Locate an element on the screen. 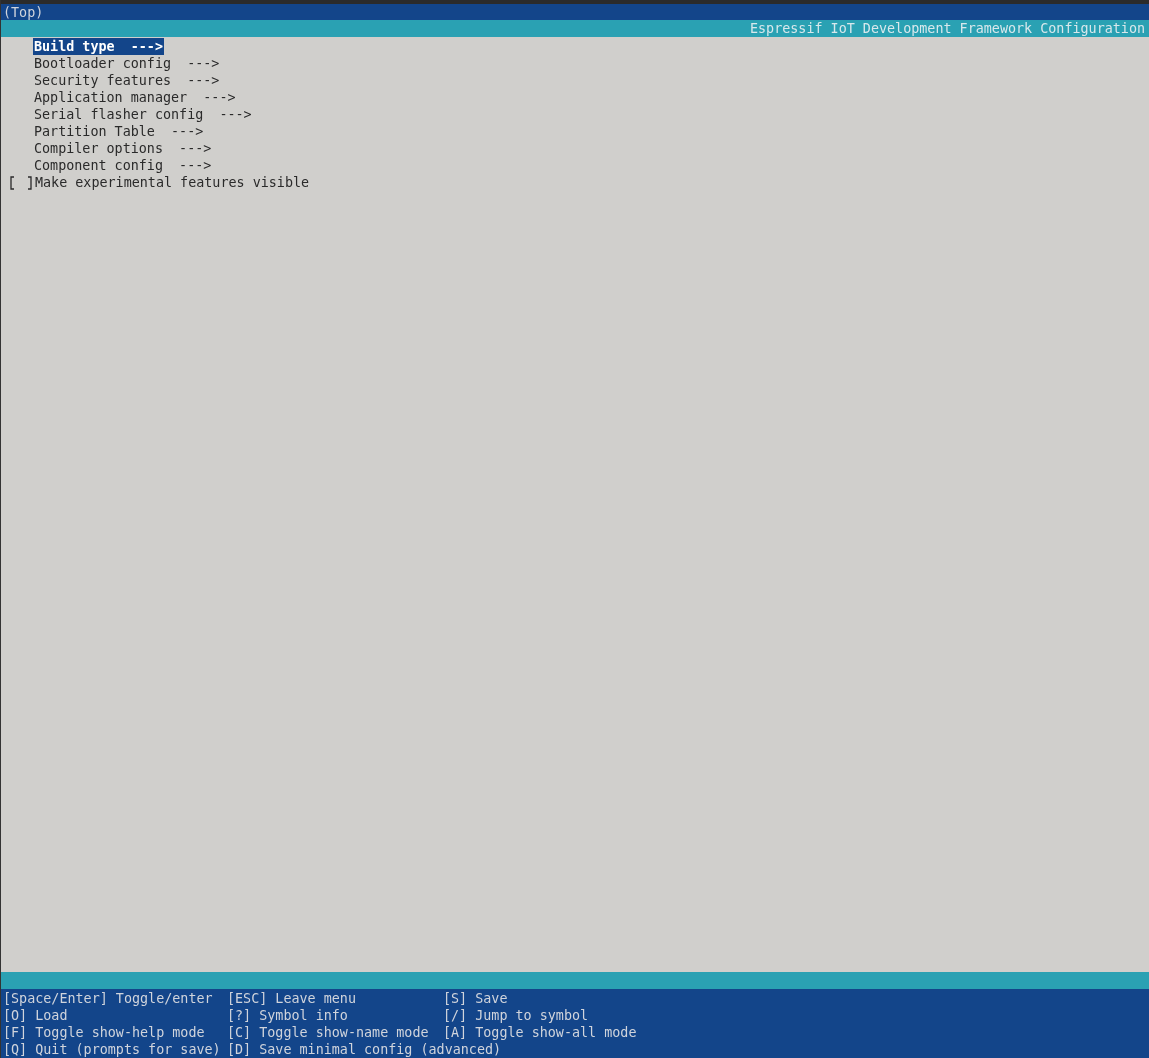 The height and width of the screenshot is (1058, 1149). menu-item: Partition Table ---> is located at coordinates (119, 131).